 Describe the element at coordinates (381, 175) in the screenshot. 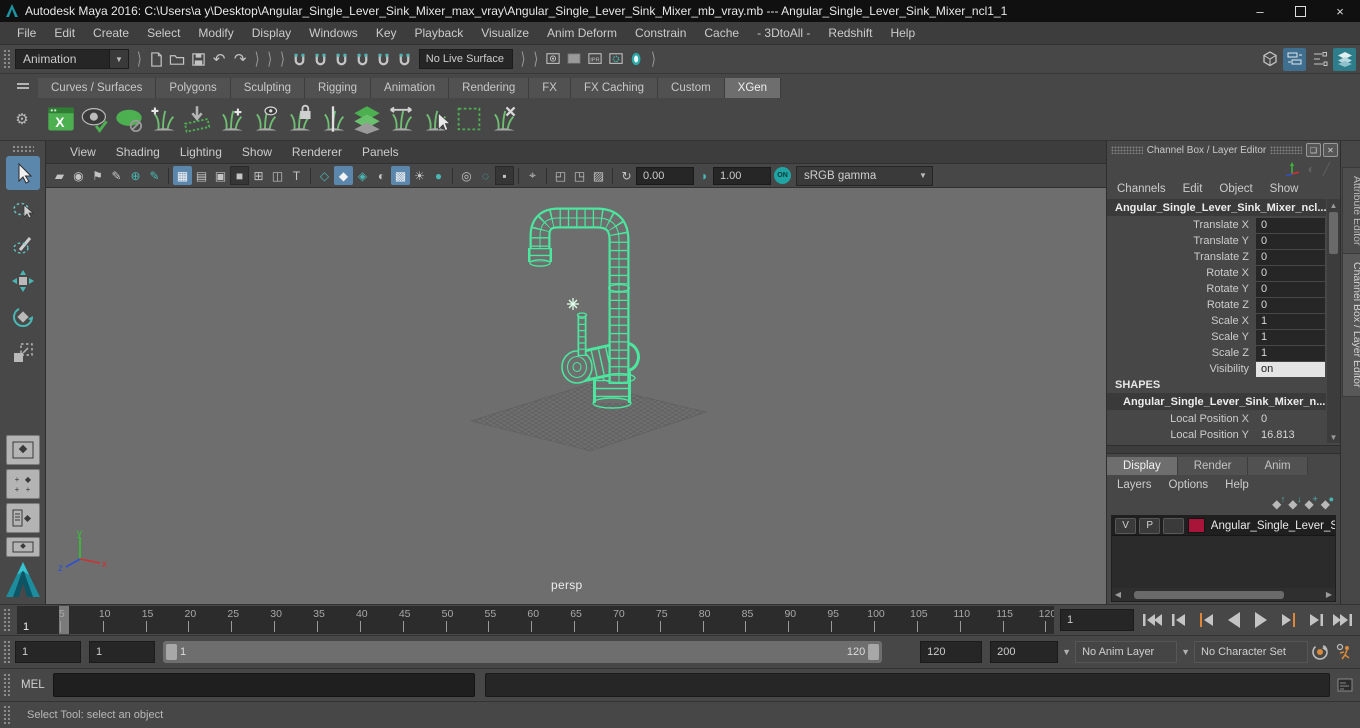

I see `use-default-material-icon: ◐` at that location.